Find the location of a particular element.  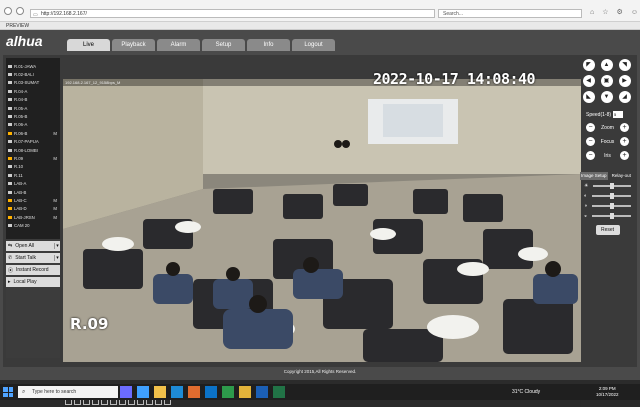

channel-item: R.08-LOMBI is located at coordinates (33, 150).